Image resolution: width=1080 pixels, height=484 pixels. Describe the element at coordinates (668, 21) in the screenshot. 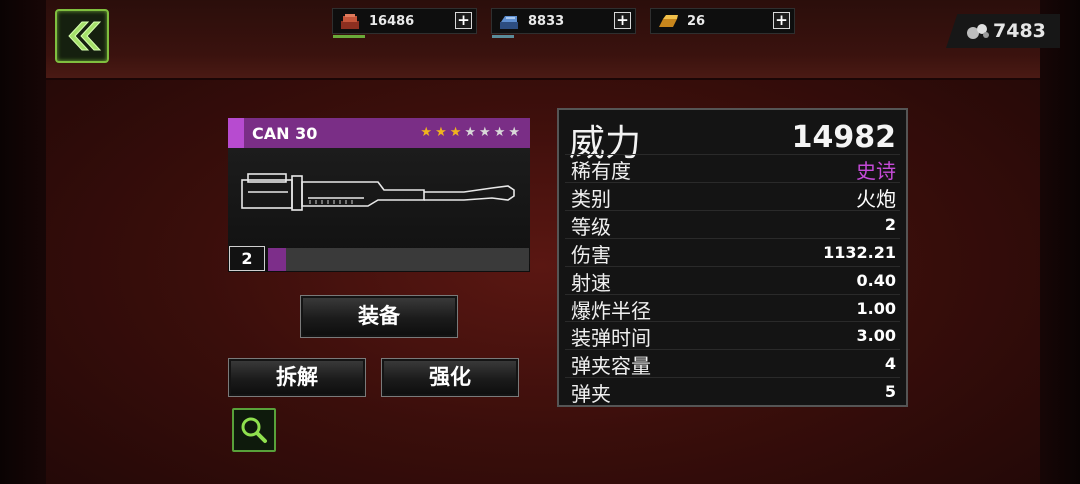

I see `gold-bar-icon` at that location.